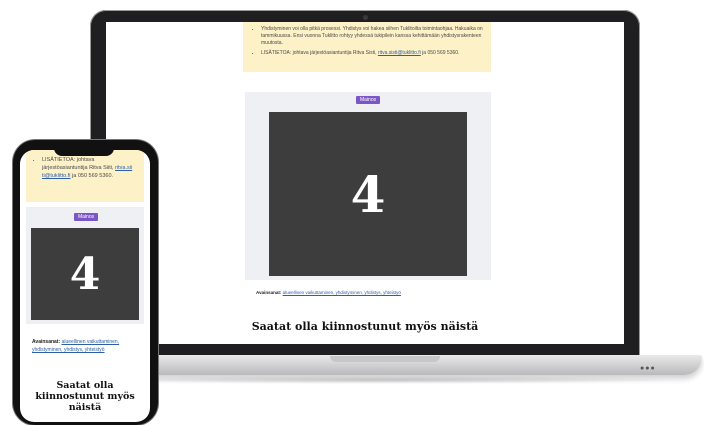 This screenshot has height=425, width=704. What do you see at coordinates (648, 368) in the screenshot?
I see `indicator-lights: ●●●` at bounding box center [648, 368].